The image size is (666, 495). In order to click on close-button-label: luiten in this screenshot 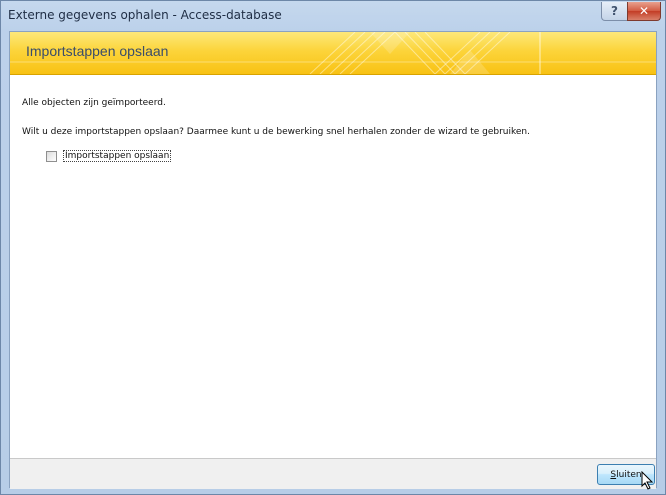, I will do `click(629, 474)`.